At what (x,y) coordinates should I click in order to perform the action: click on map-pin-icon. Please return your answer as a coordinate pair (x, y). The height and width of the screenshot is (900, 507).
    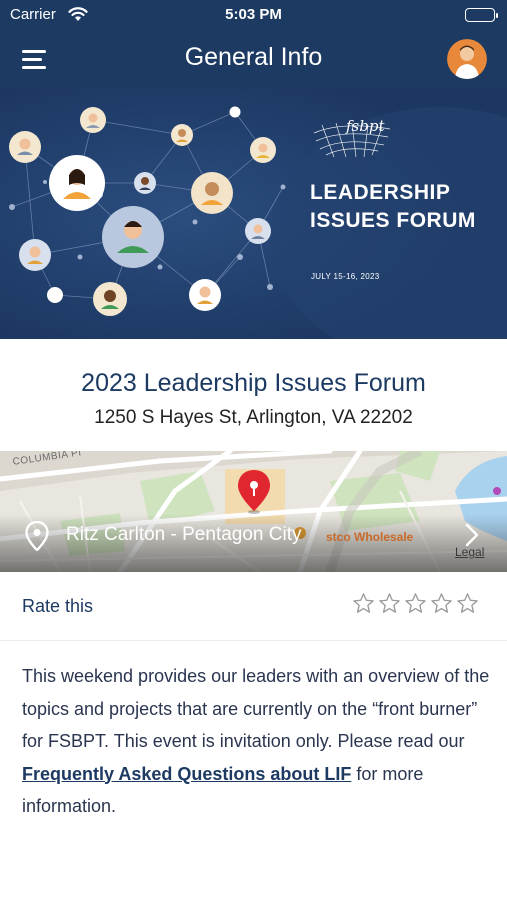
    Looking at the image, I should click on (254, 492).